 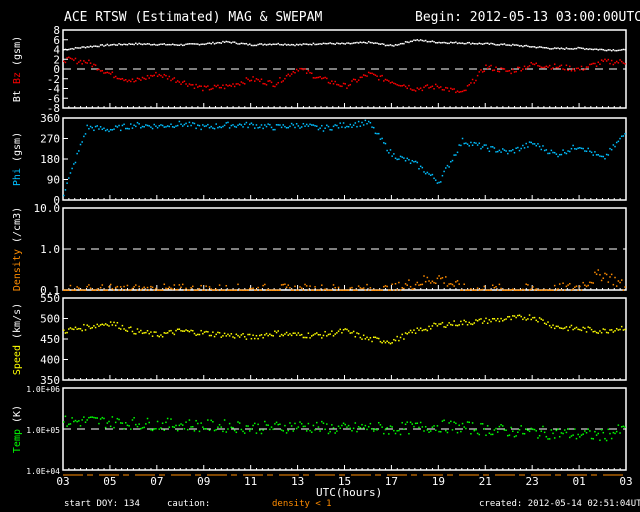 I want to click on y-tick-label-speed: 450, so click(x=50, y=339).